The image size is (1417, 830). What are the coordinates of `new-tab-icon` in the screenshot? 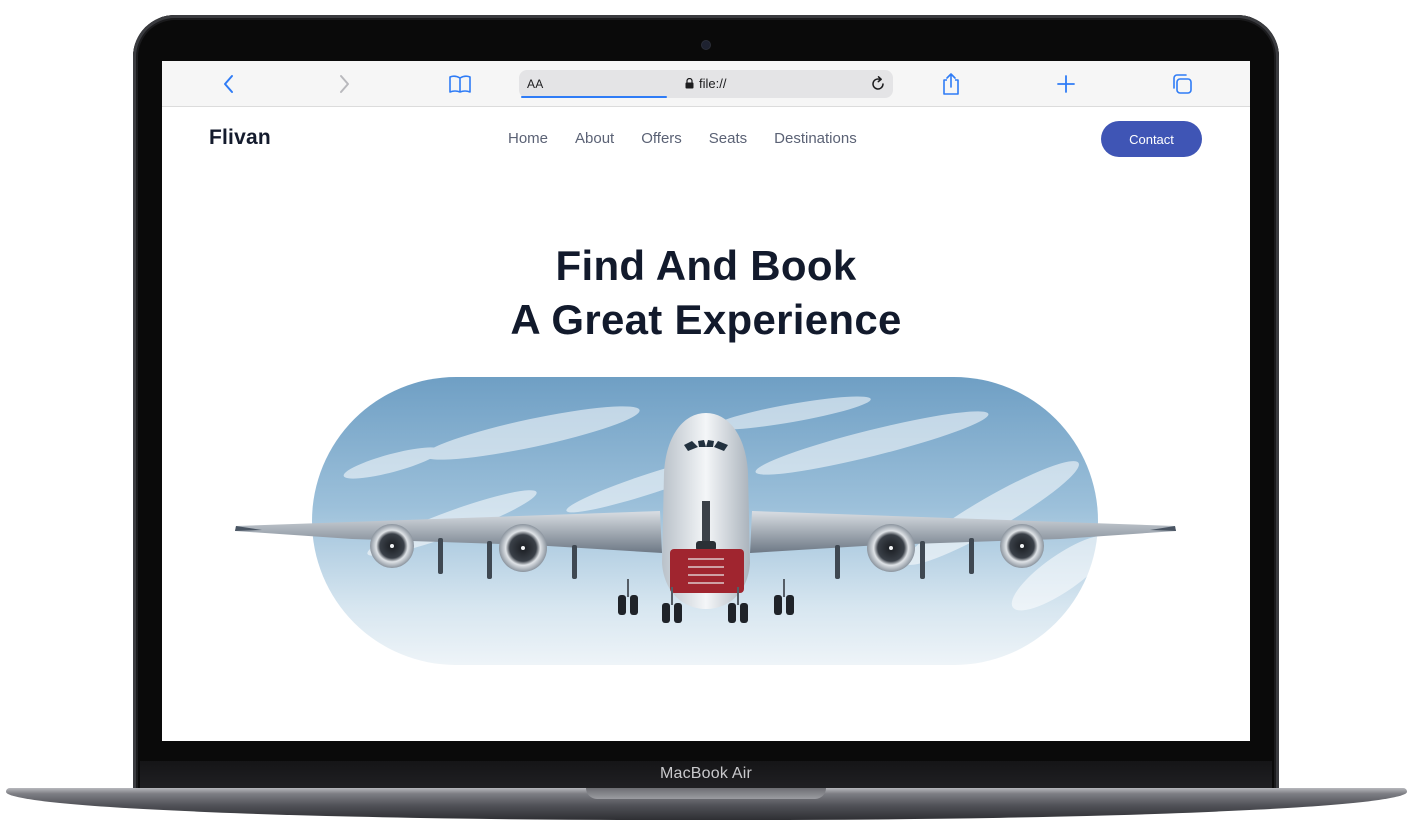 It's located at (1066, 84).